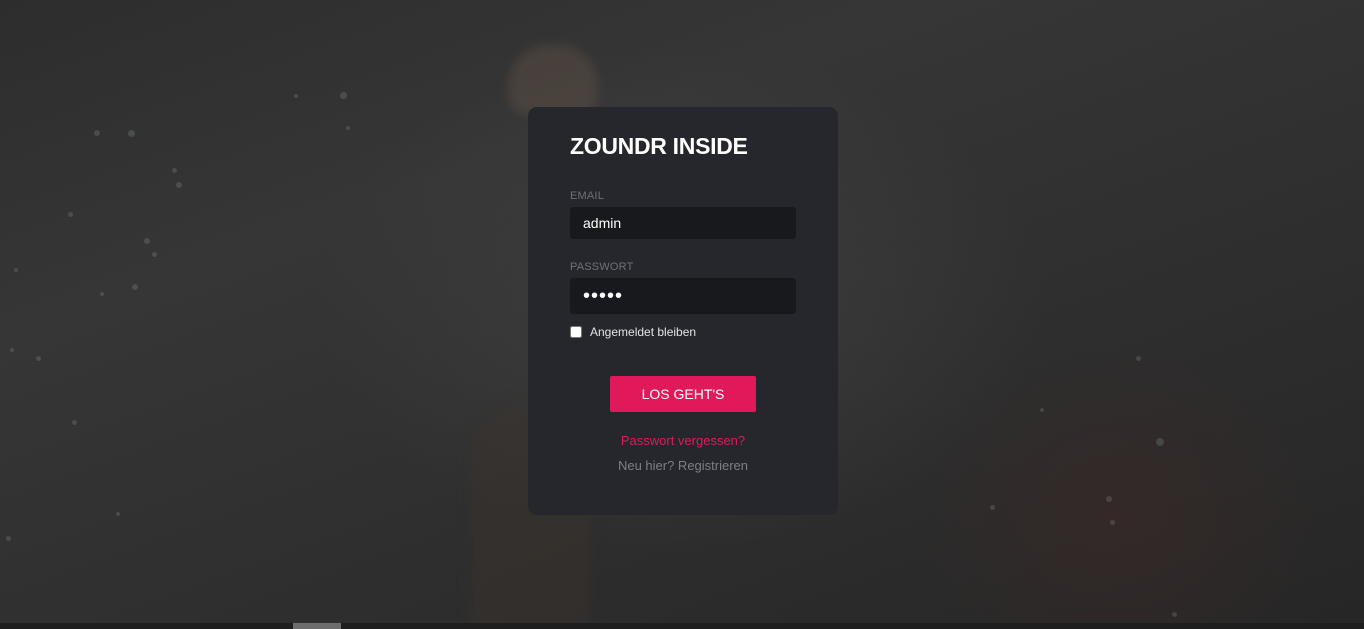  I want to click on scrollbar-thumb, so click(317, 626).